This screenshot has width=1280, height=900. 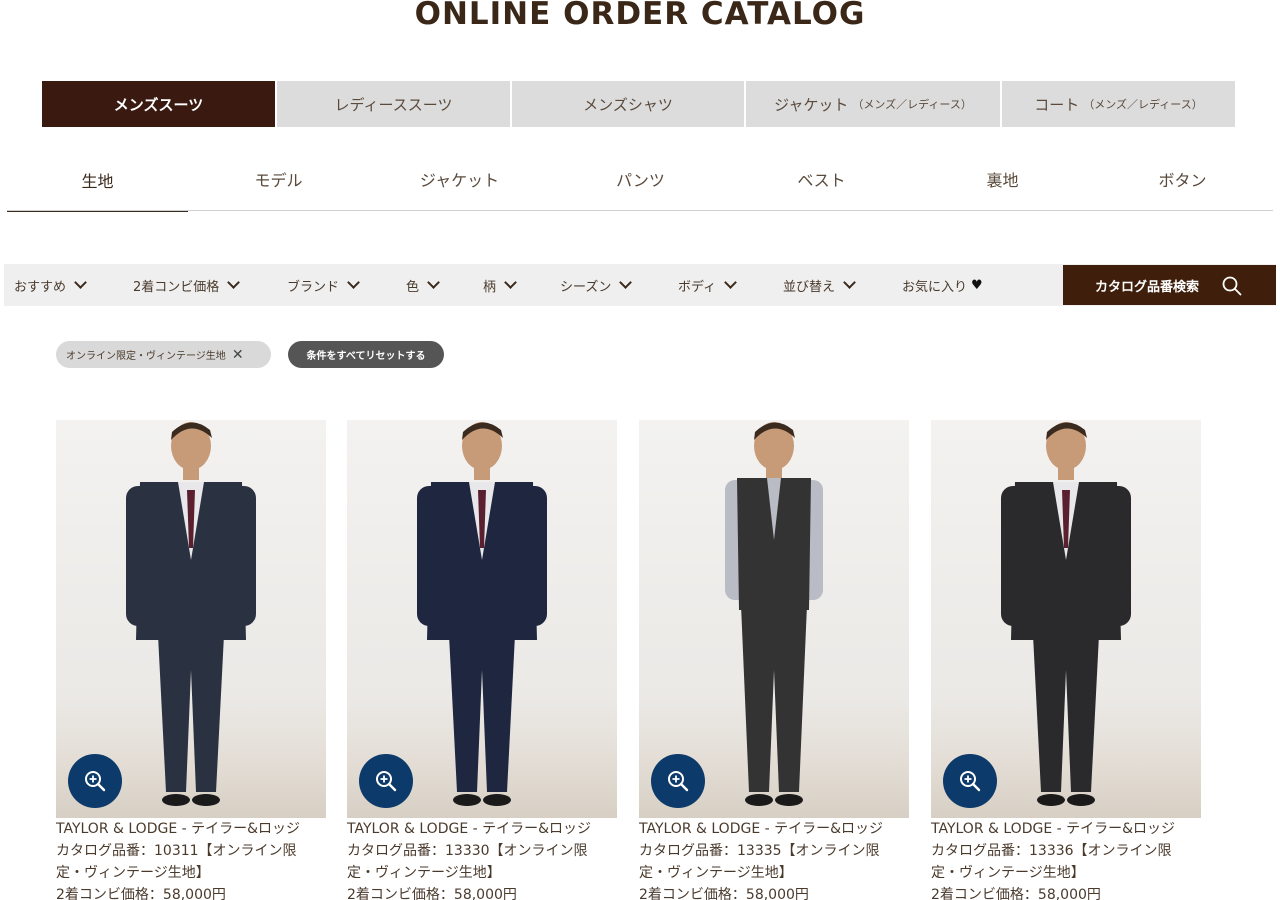 I want to click on sub-tabs: 生地 モデル ジャケット パンツ ベスト 裏地 ボタン, so click(x=640, y=181).